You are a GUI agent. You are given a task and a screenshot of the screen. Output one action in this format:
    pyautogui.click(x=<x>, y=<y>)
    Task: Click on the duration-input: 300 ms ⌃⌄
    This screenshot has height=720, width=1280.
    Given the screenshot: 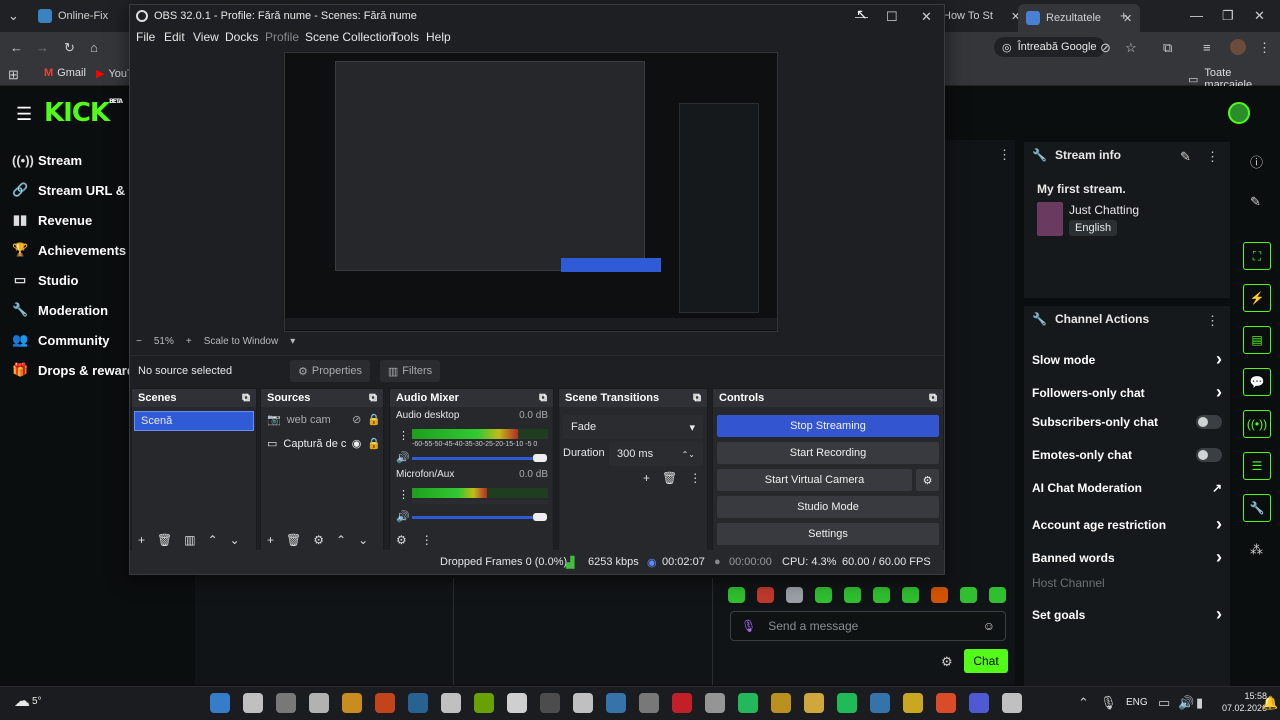 What is the action you would take?
    pyautogui.click(x=656, y=454)
    